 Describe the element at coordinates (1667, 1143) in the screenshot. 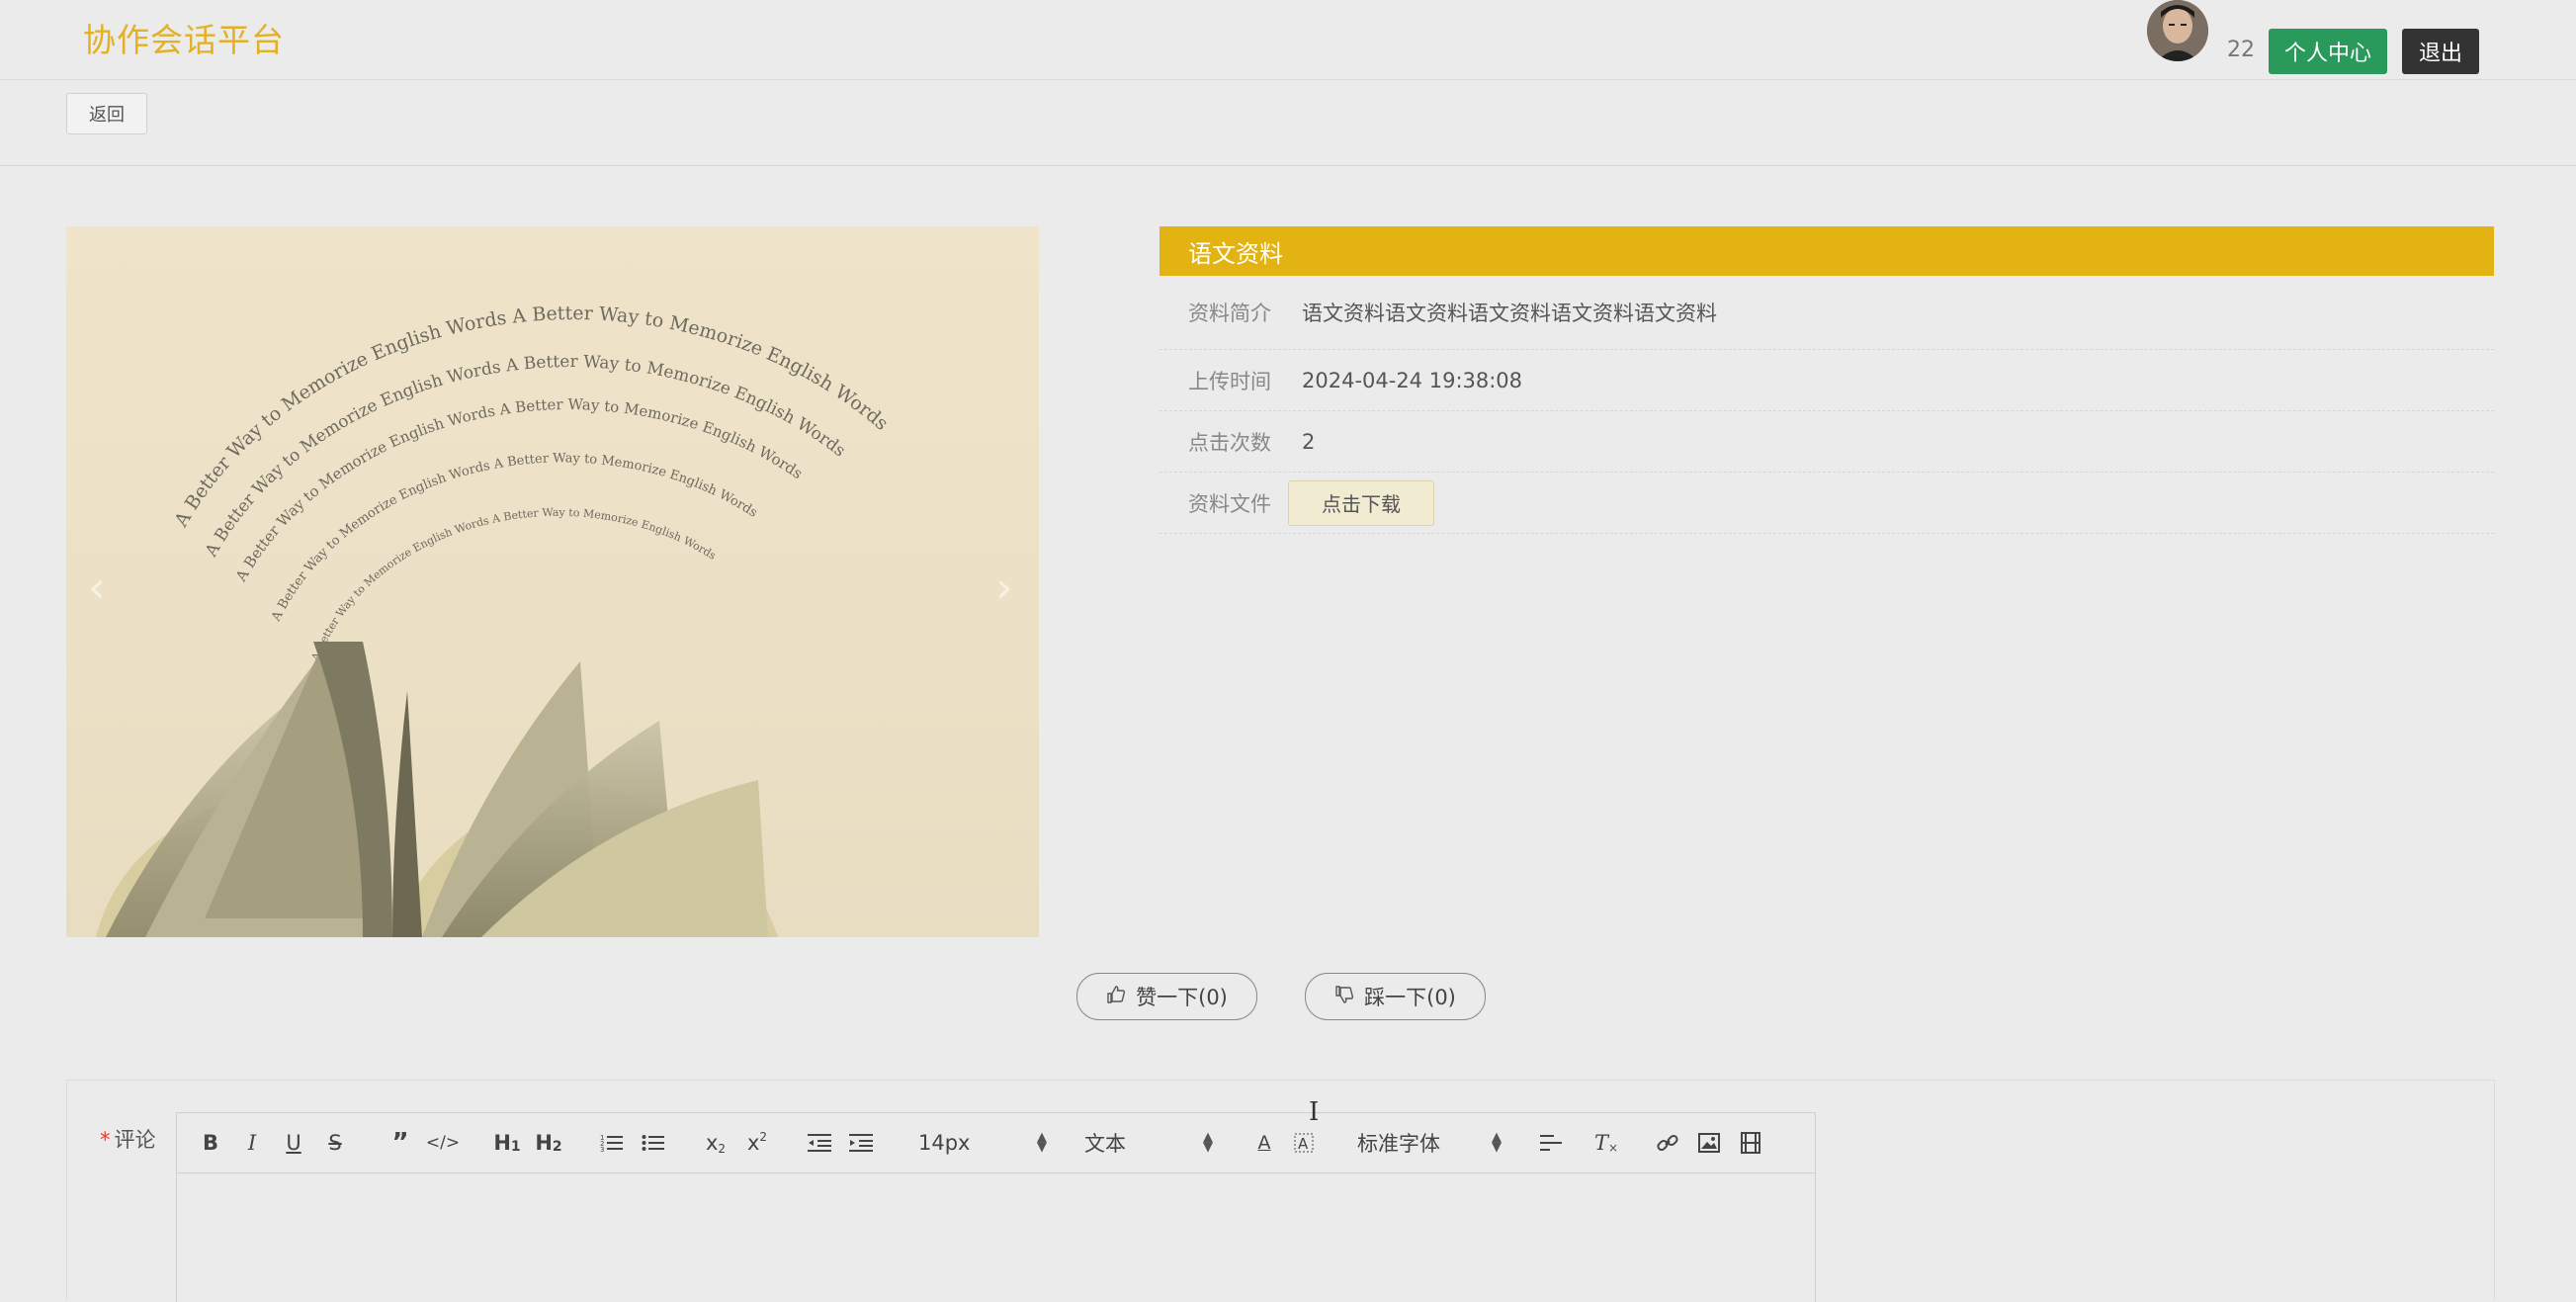

I see `link-icon` at that location.